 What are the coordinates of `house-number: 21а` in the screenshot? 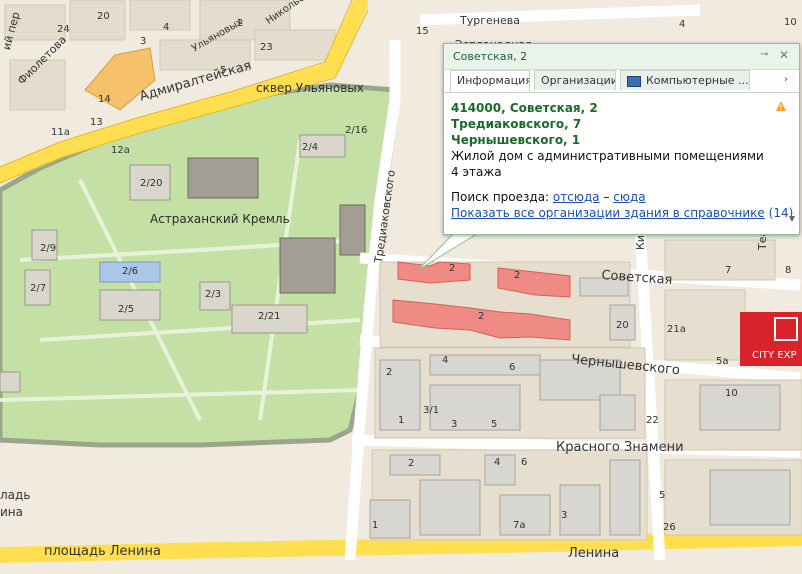 It's located at (676, 329).